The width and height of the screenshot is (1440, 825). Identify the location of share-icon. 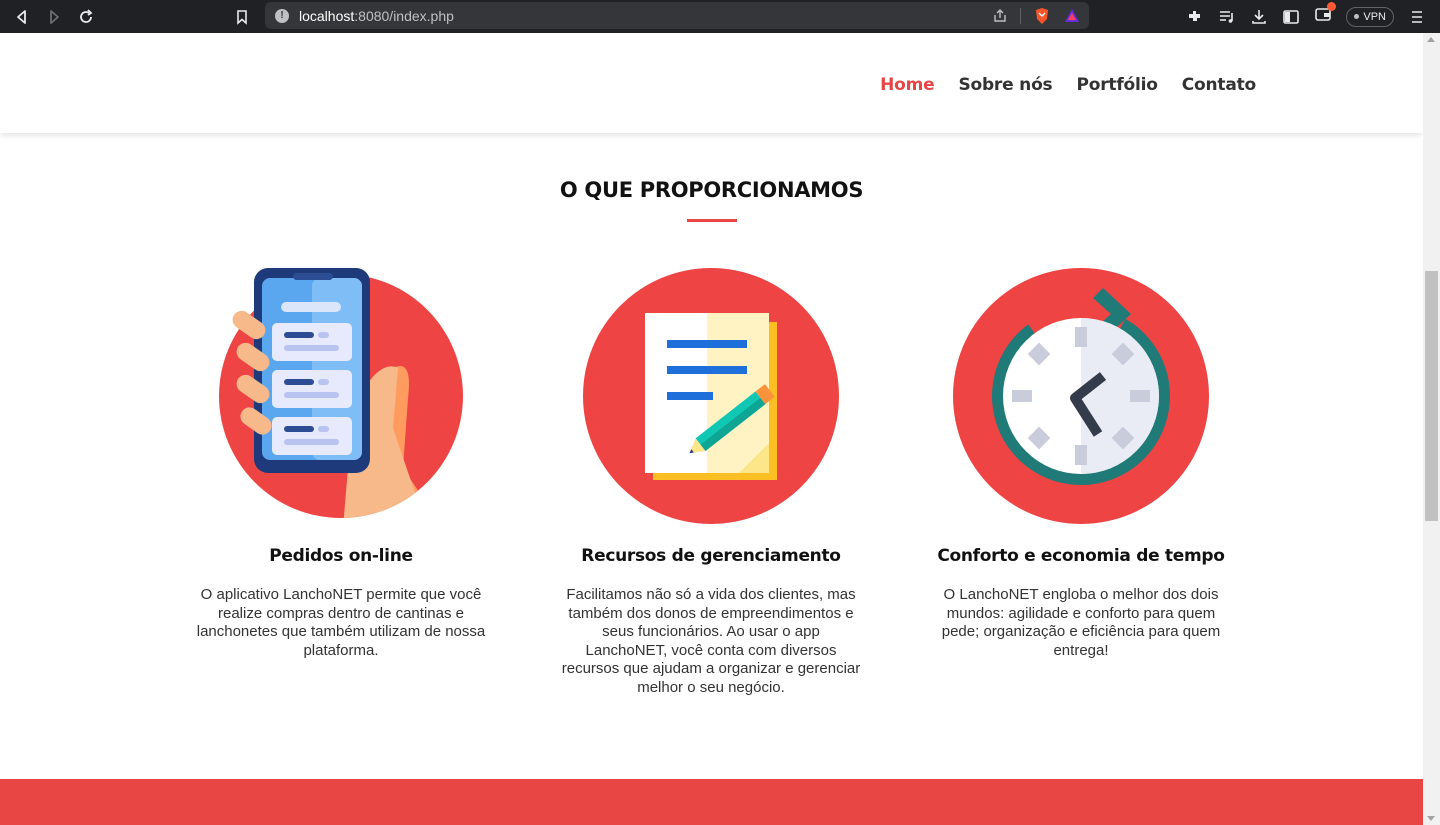
(1000, 16).